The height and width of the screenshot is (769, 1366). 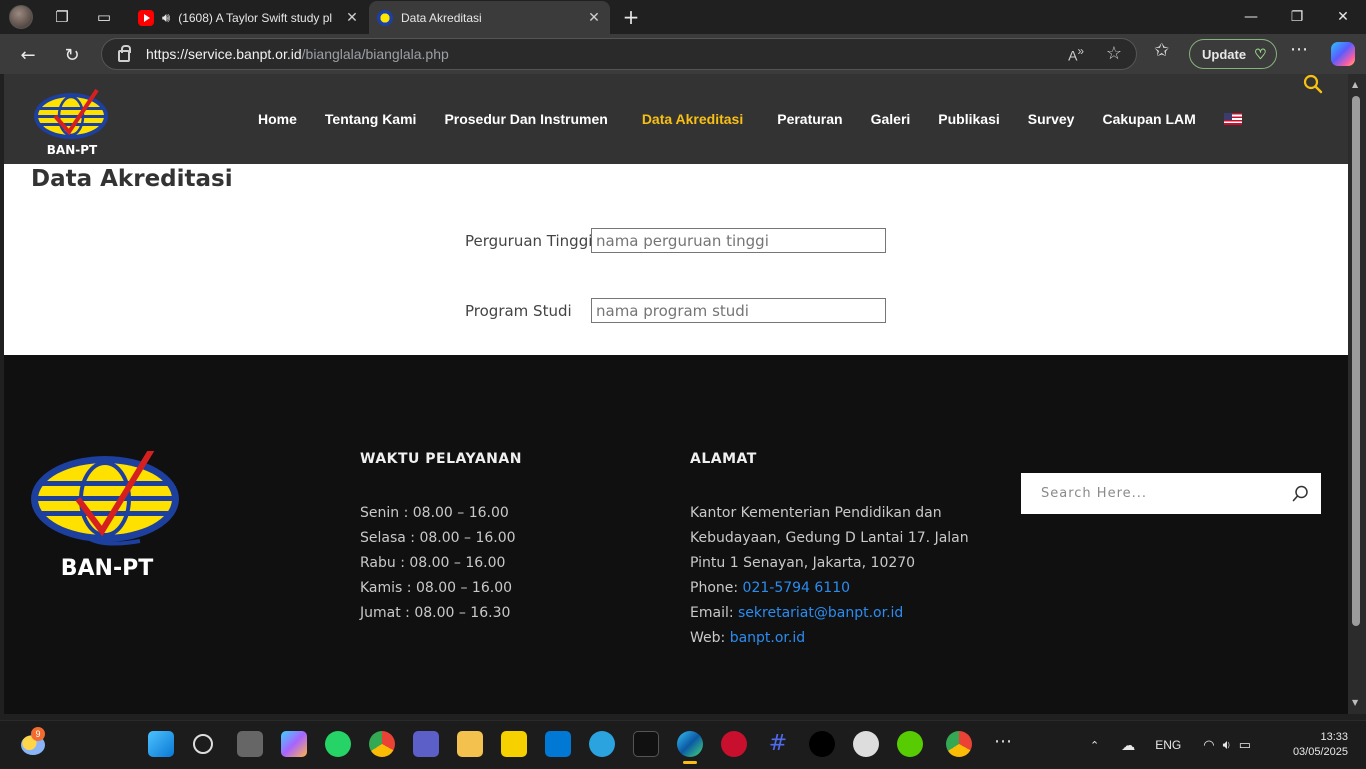 I want to click on restore-icon: ❐, so click(x=1297, y=17).